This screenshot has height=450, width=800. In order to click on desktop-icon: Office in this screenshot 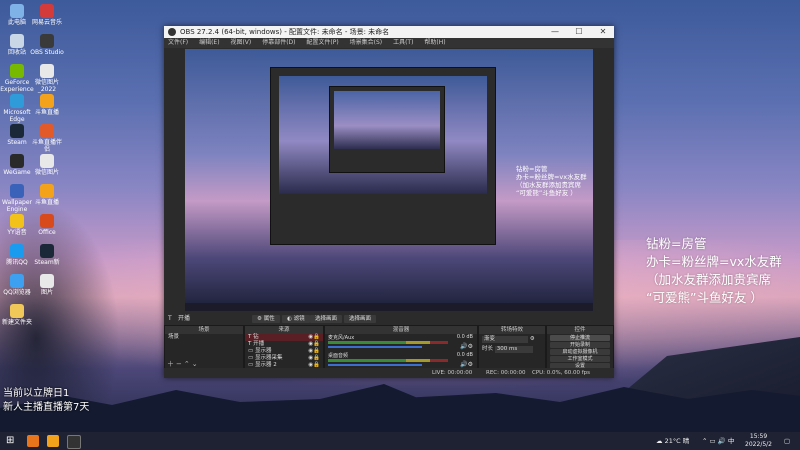, I will do `click(47, 225)`.